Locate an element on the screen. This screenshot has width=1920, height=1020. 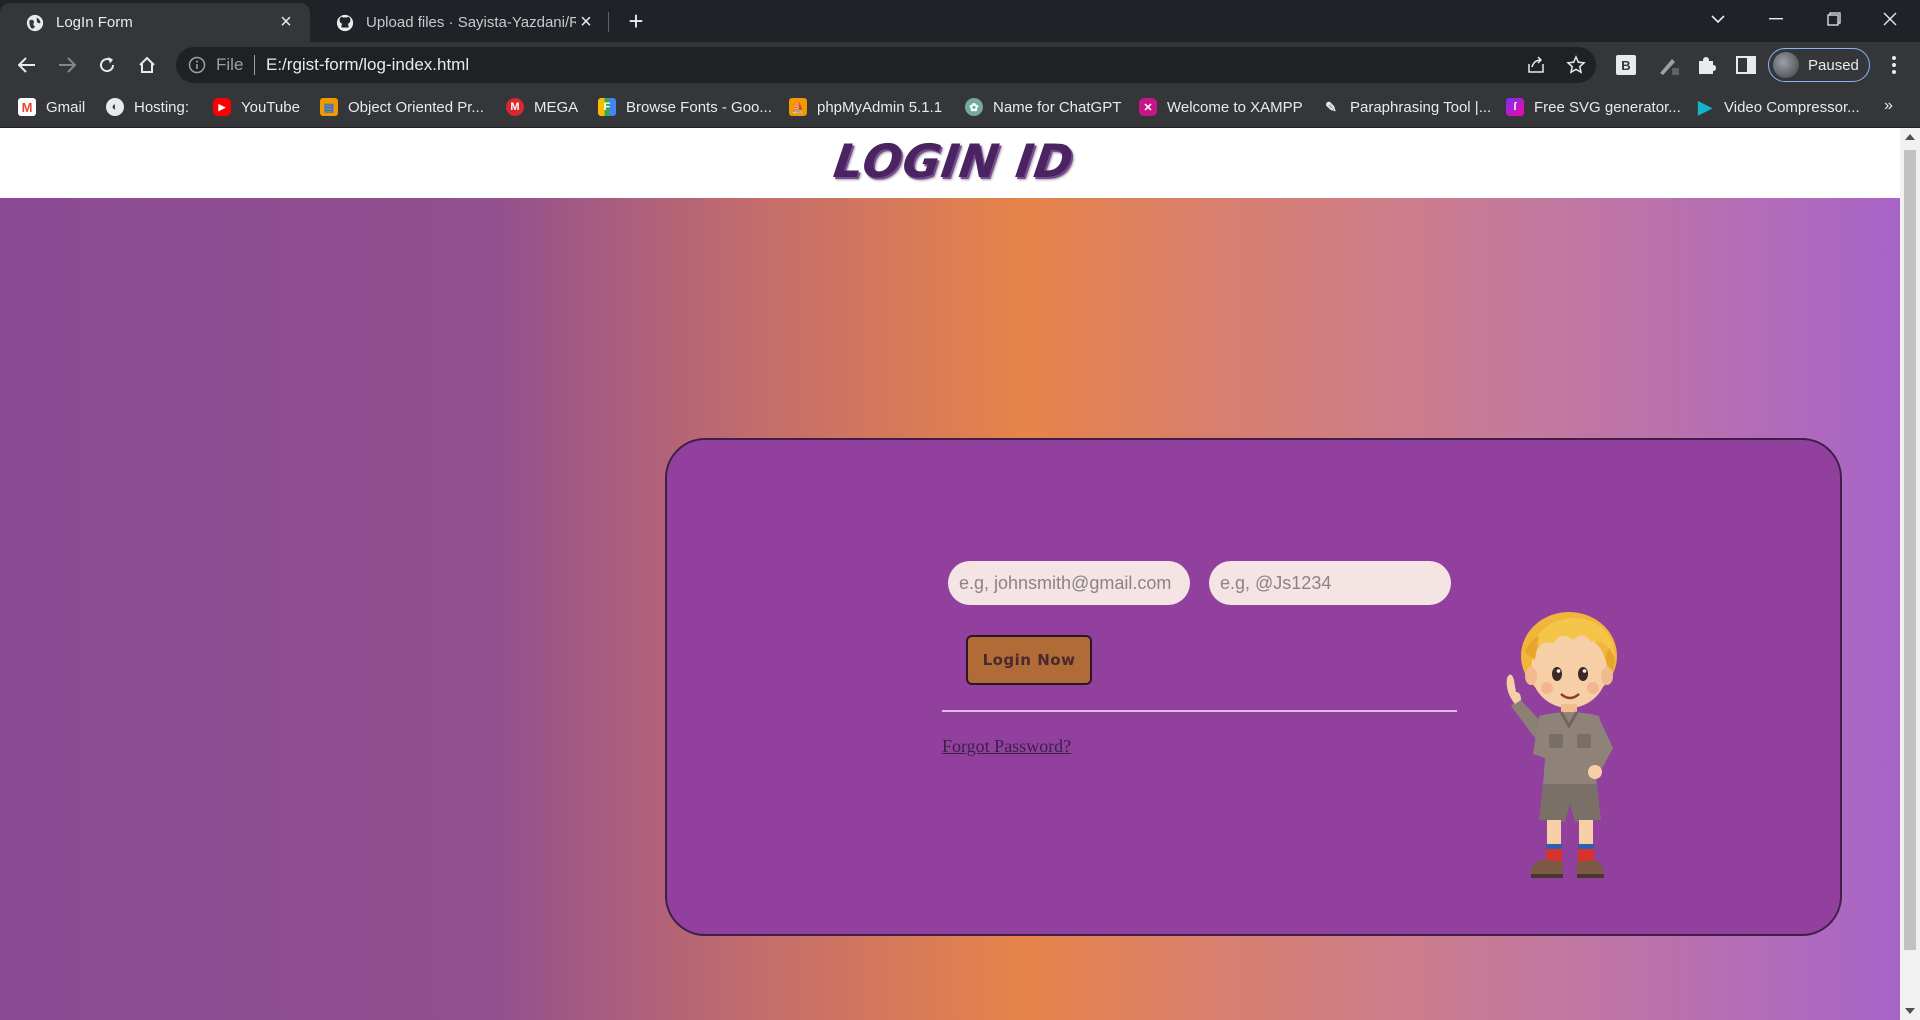
bookmark-label: YouTube is located at coordinates (270, 107).